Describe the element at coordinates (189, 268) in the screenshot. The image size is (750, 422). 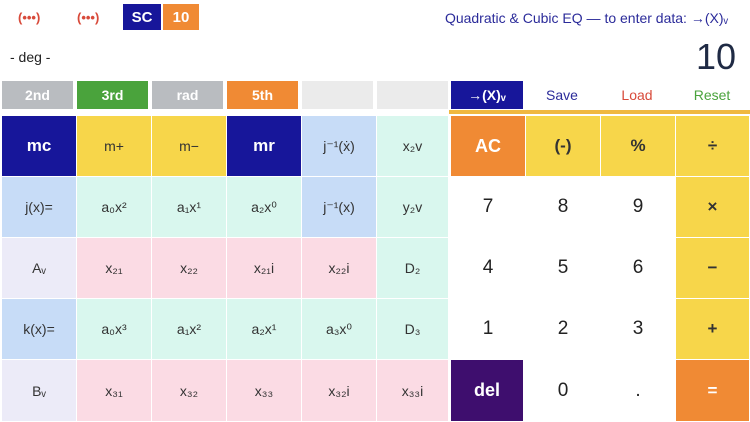
I see `x22-button: x₂₂` at that location.